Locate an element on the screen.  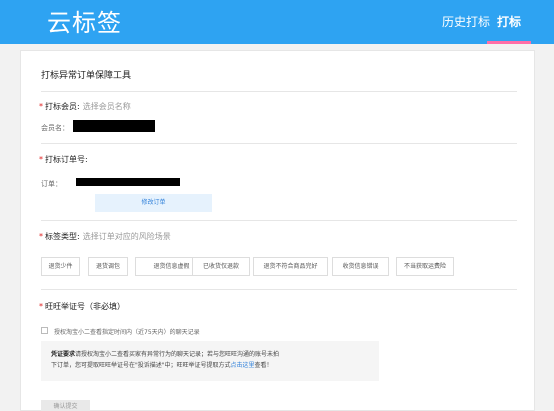
card-title: 打标异常订单保障工具 is located at coordinates (86, 76).